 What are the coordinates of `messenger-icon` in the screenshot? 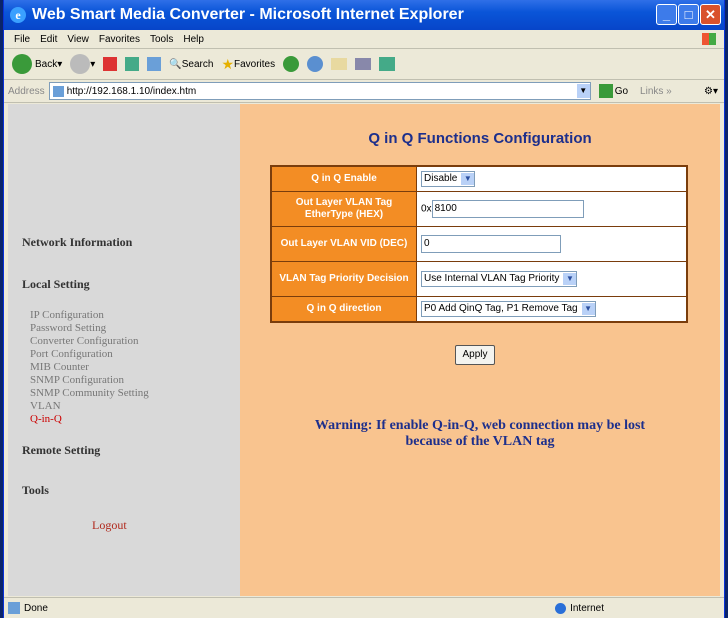 It's located at (387, 64).